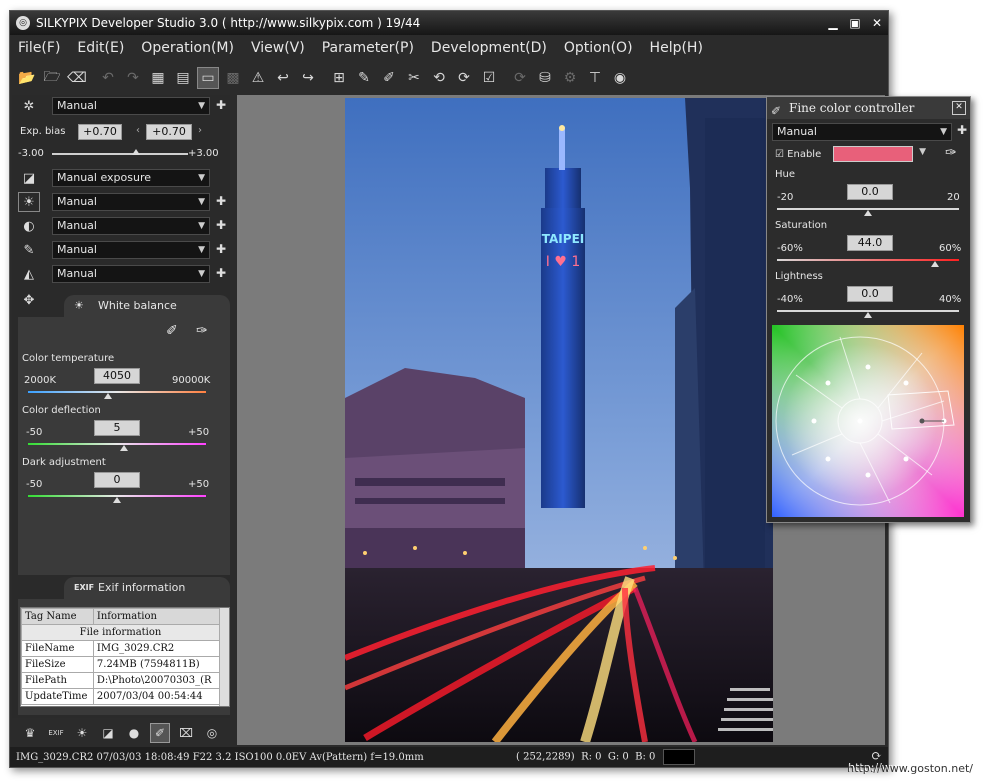 The width and height of the screenshot is (989, 783). I want to click on deflection-slider, so click(117, 444).